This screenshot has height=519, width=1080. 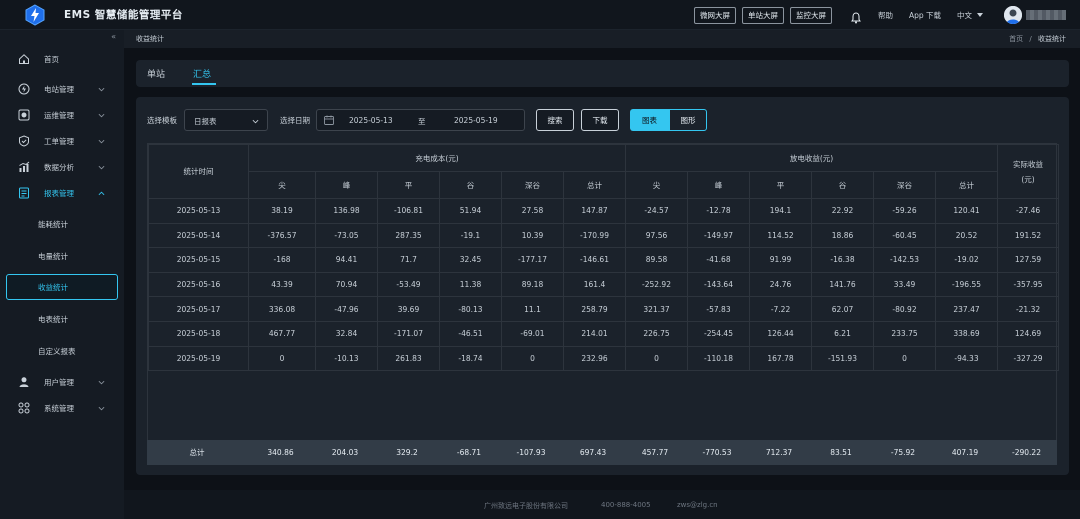 I want to click on monitor-screen-button: 监控大屏, so click(x=810, y=15).